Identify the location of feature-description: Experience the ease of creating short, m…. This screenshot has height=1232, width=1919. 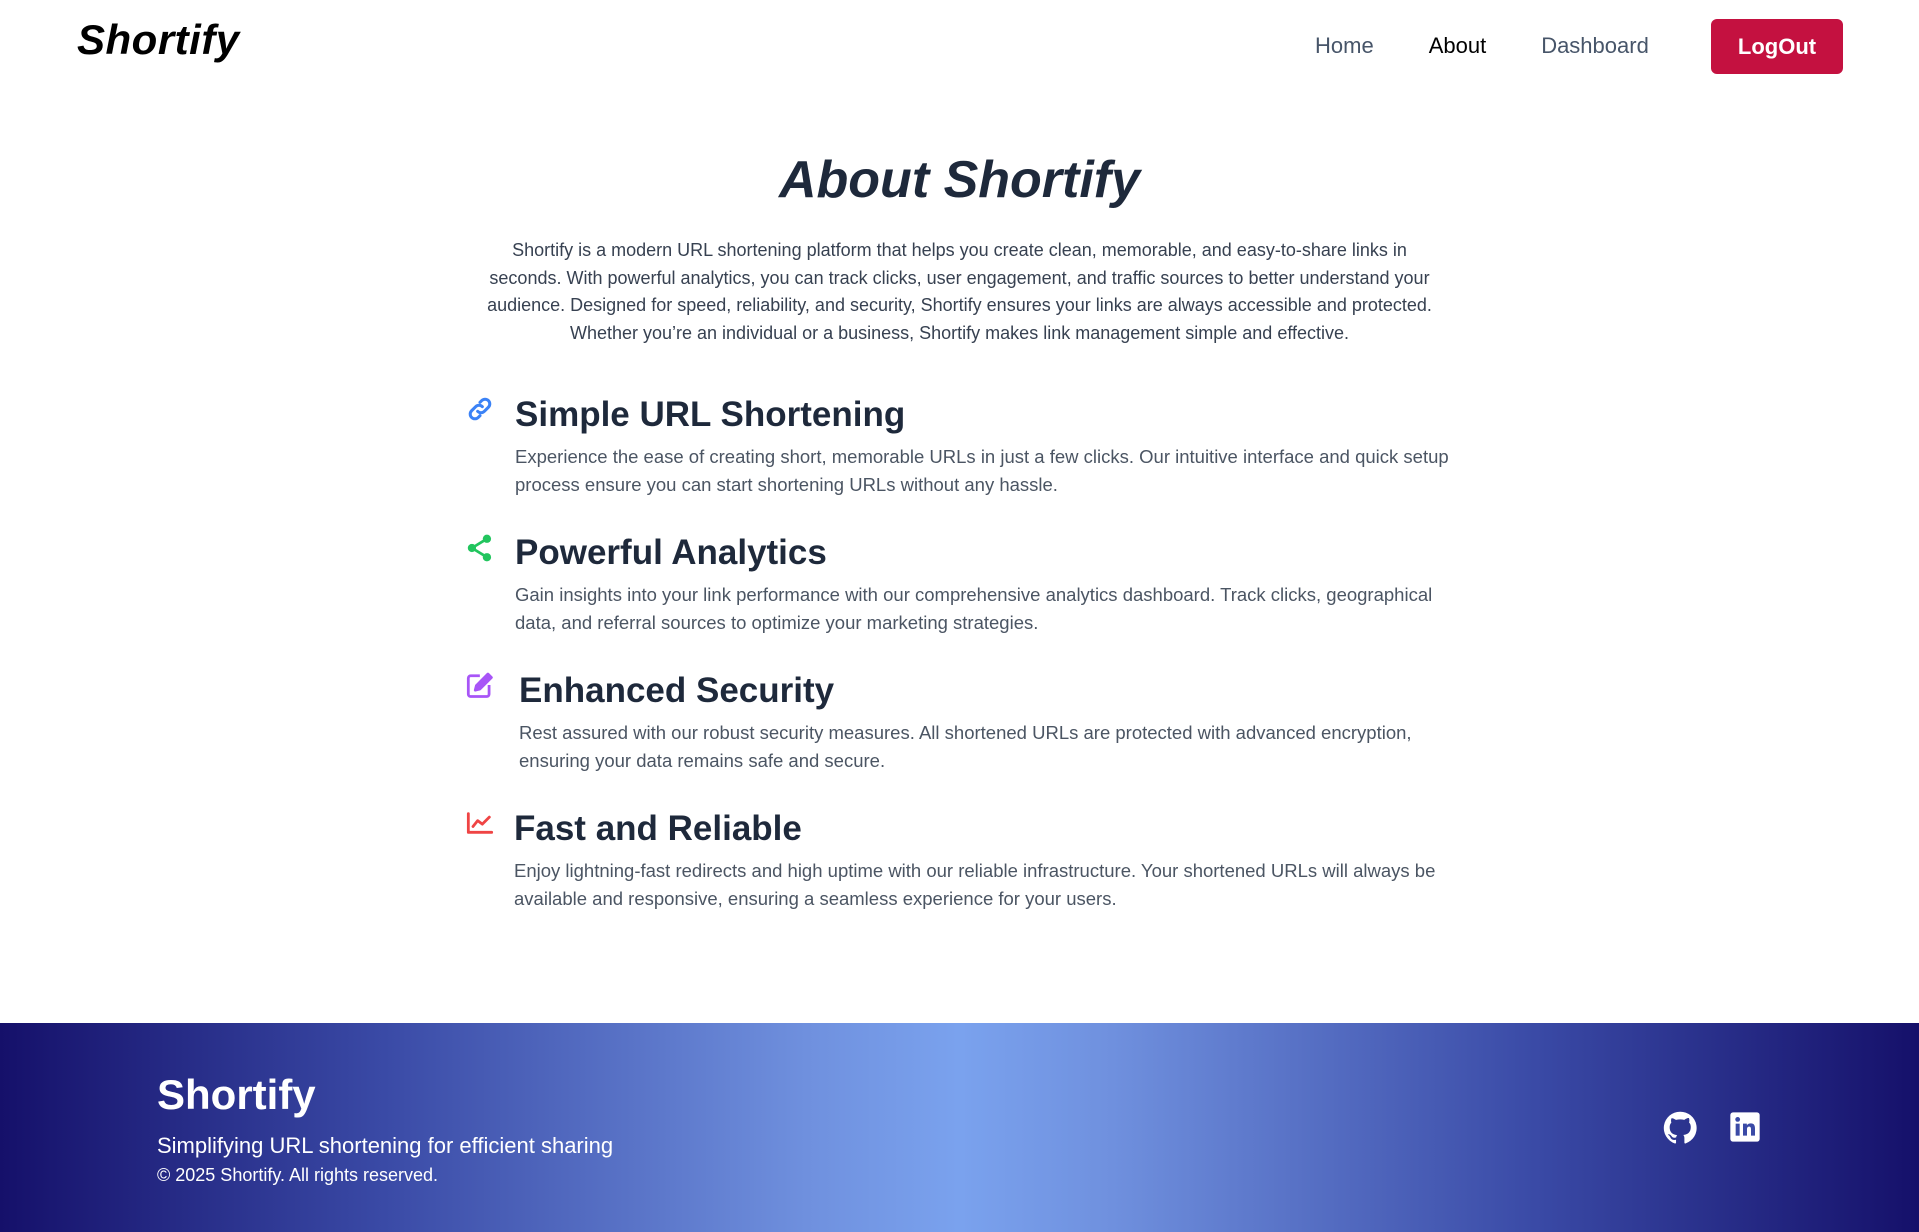
(982, 470).